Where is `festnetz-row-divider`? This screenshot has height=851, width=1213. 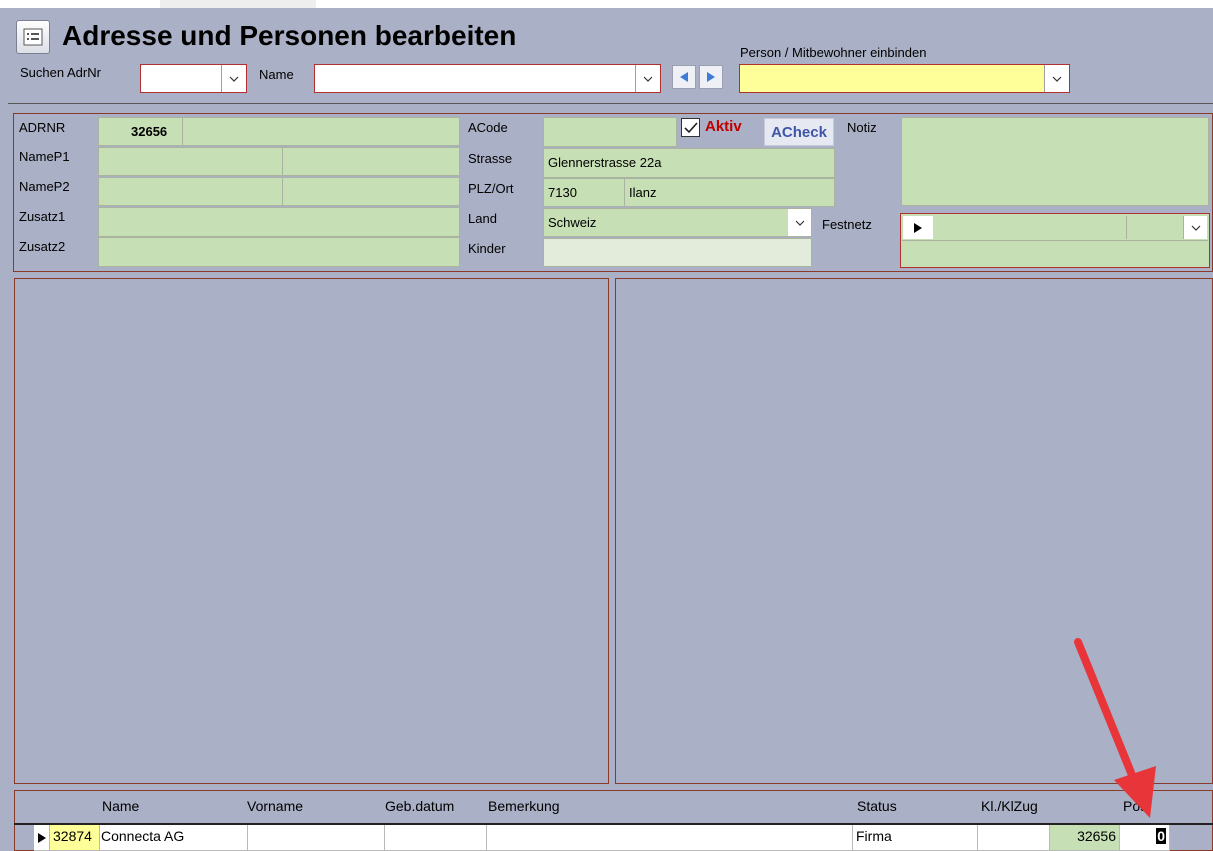 festnetz-row-divider is located at coordinates (1055, 240).